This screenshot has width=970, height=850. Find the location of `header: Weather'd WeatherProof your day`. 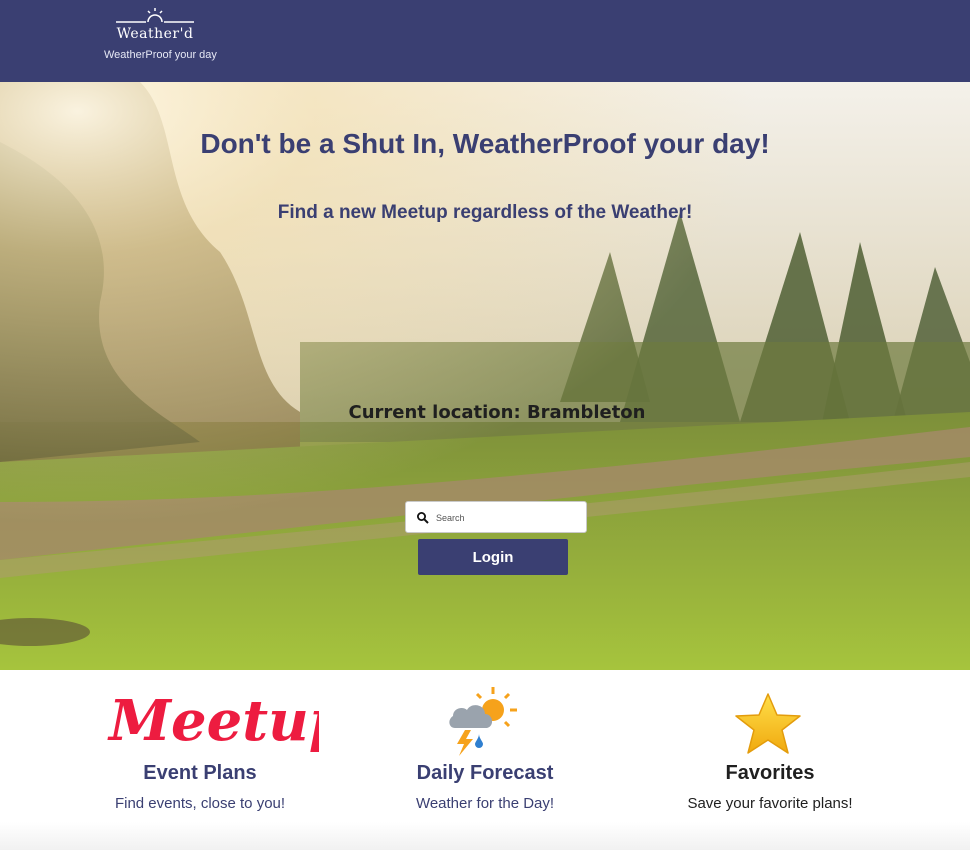

header: Weather'd WeatherProof your day is located at coordinates (485, 41).